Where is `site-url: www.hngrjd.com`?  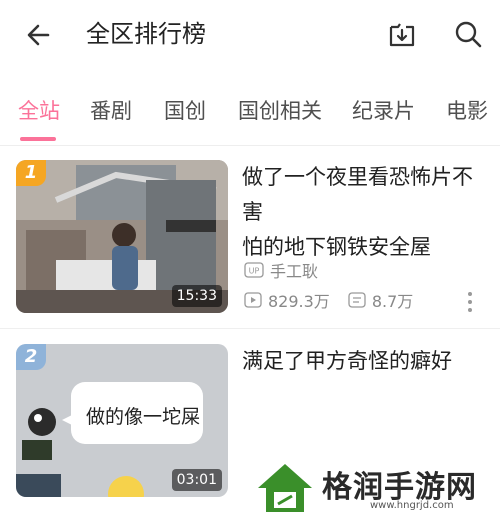 site-url: www.hngrjd.com is located at coordinates (412, 505).